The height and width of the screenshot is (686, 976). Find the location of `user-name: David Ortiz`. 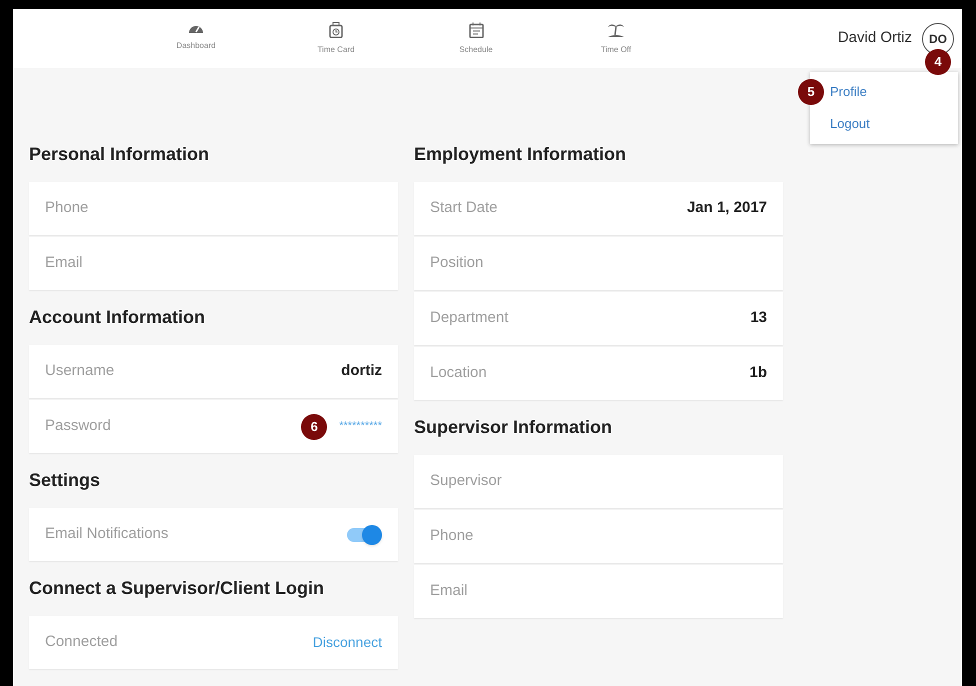

user-name: David Ortiz is located at coordinates (875, 38).